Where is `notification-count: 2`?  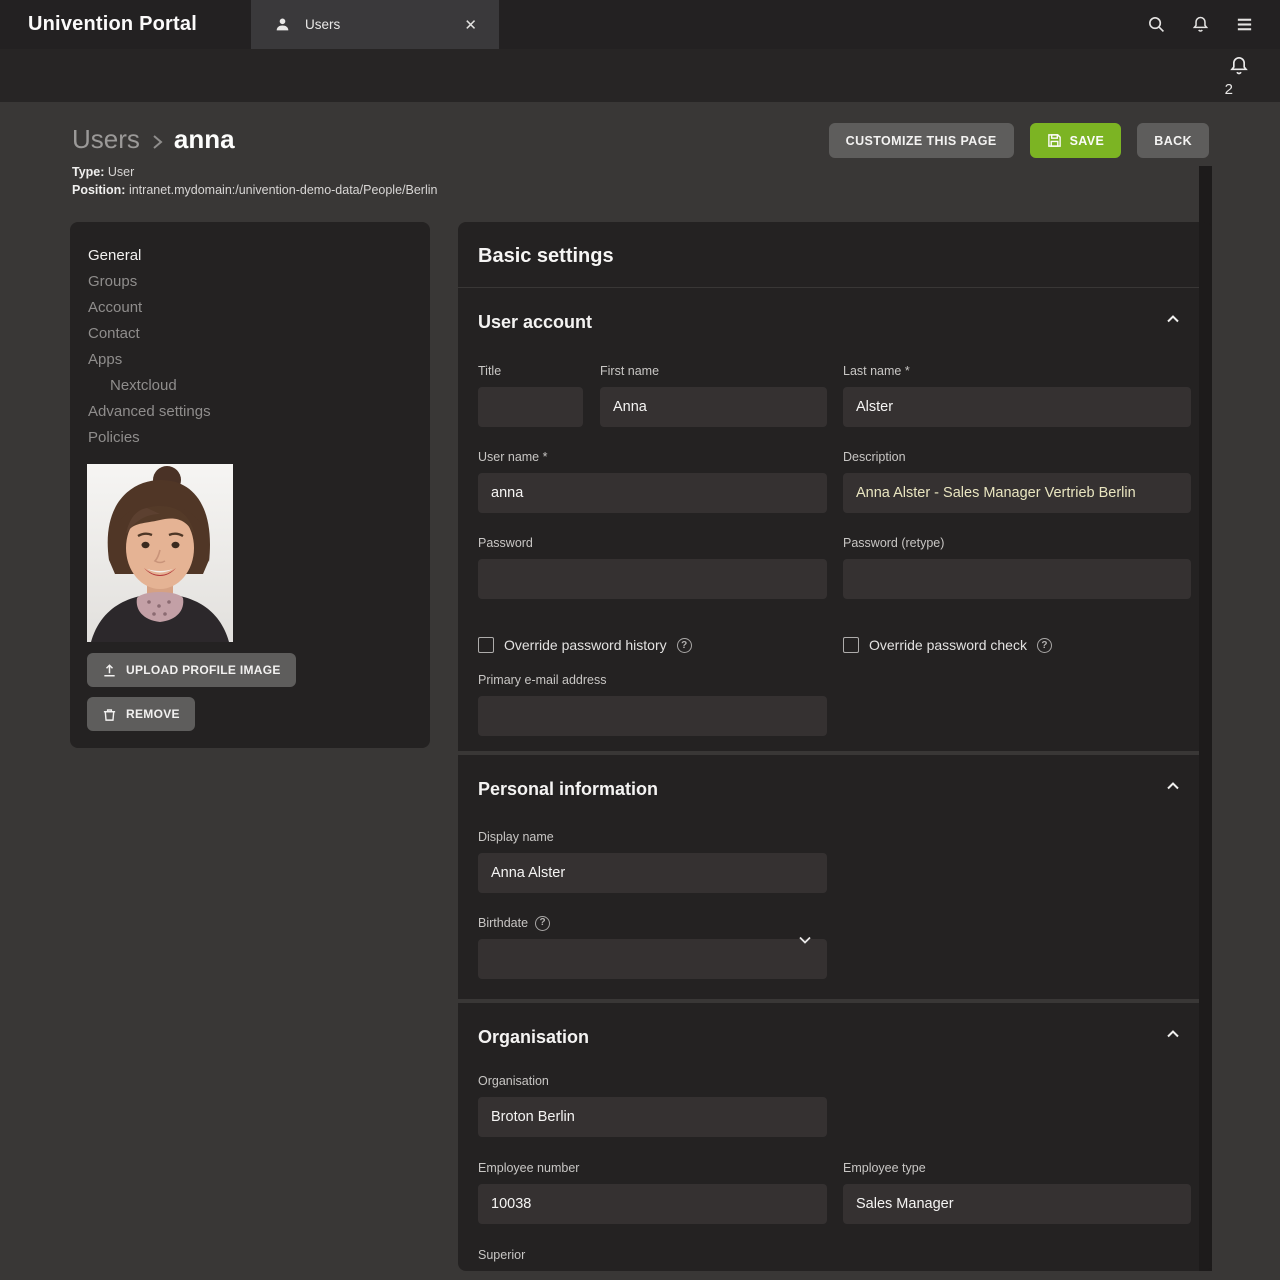 notification-count: 2 is located at coordinates (1228, 89).